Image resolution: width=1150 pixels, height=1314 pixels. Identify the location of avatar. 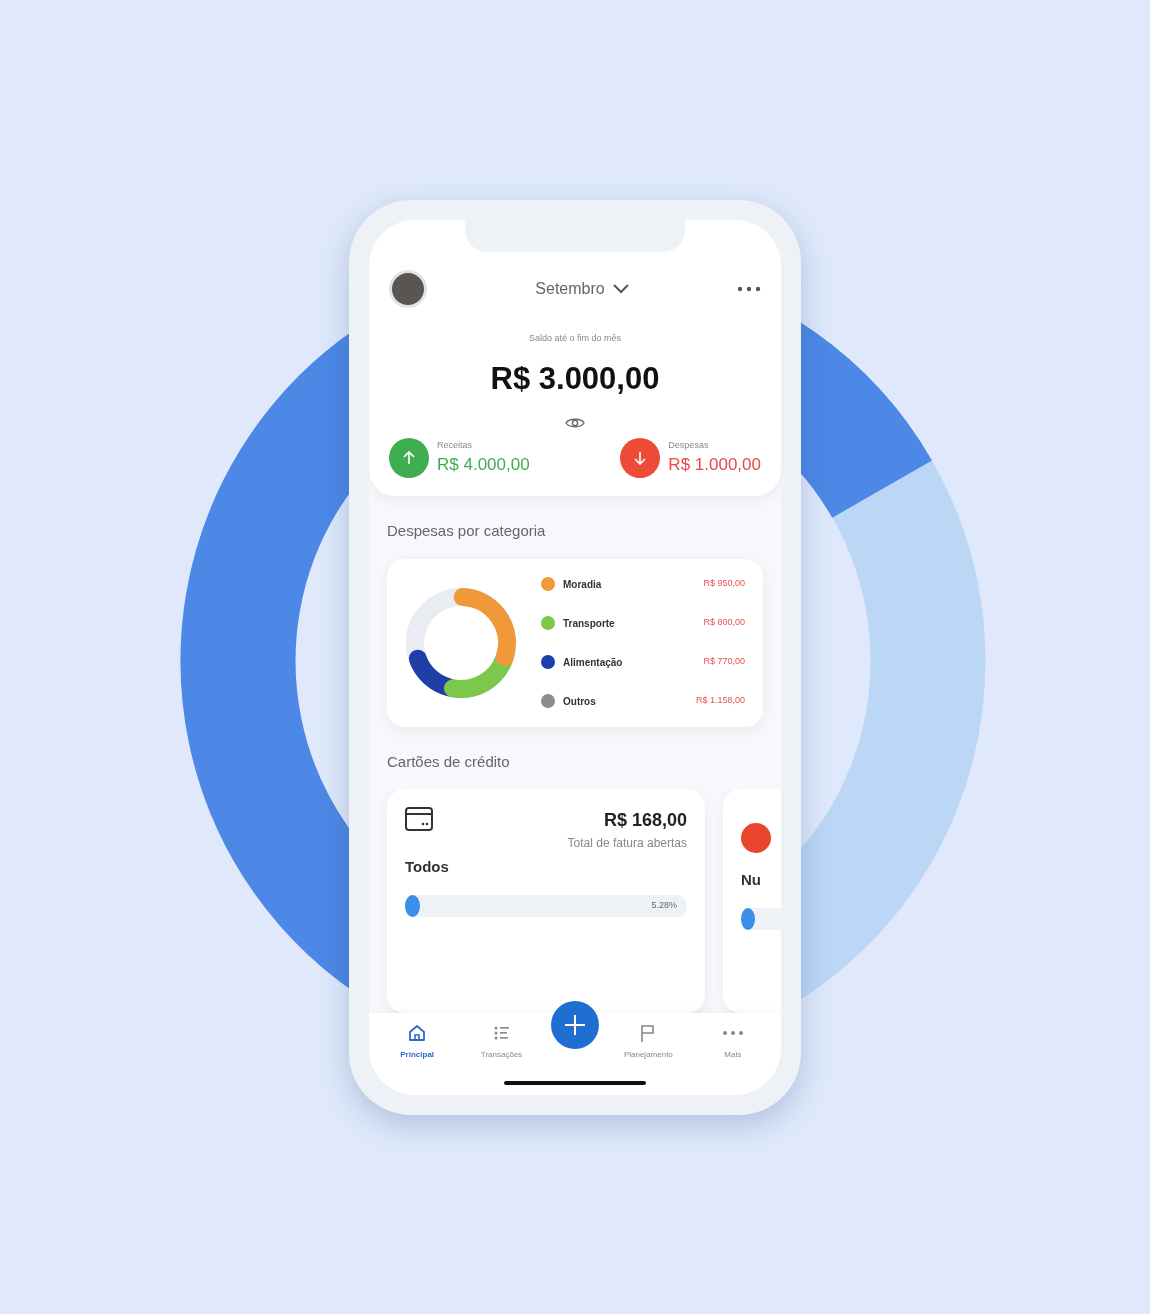
(408, 288).